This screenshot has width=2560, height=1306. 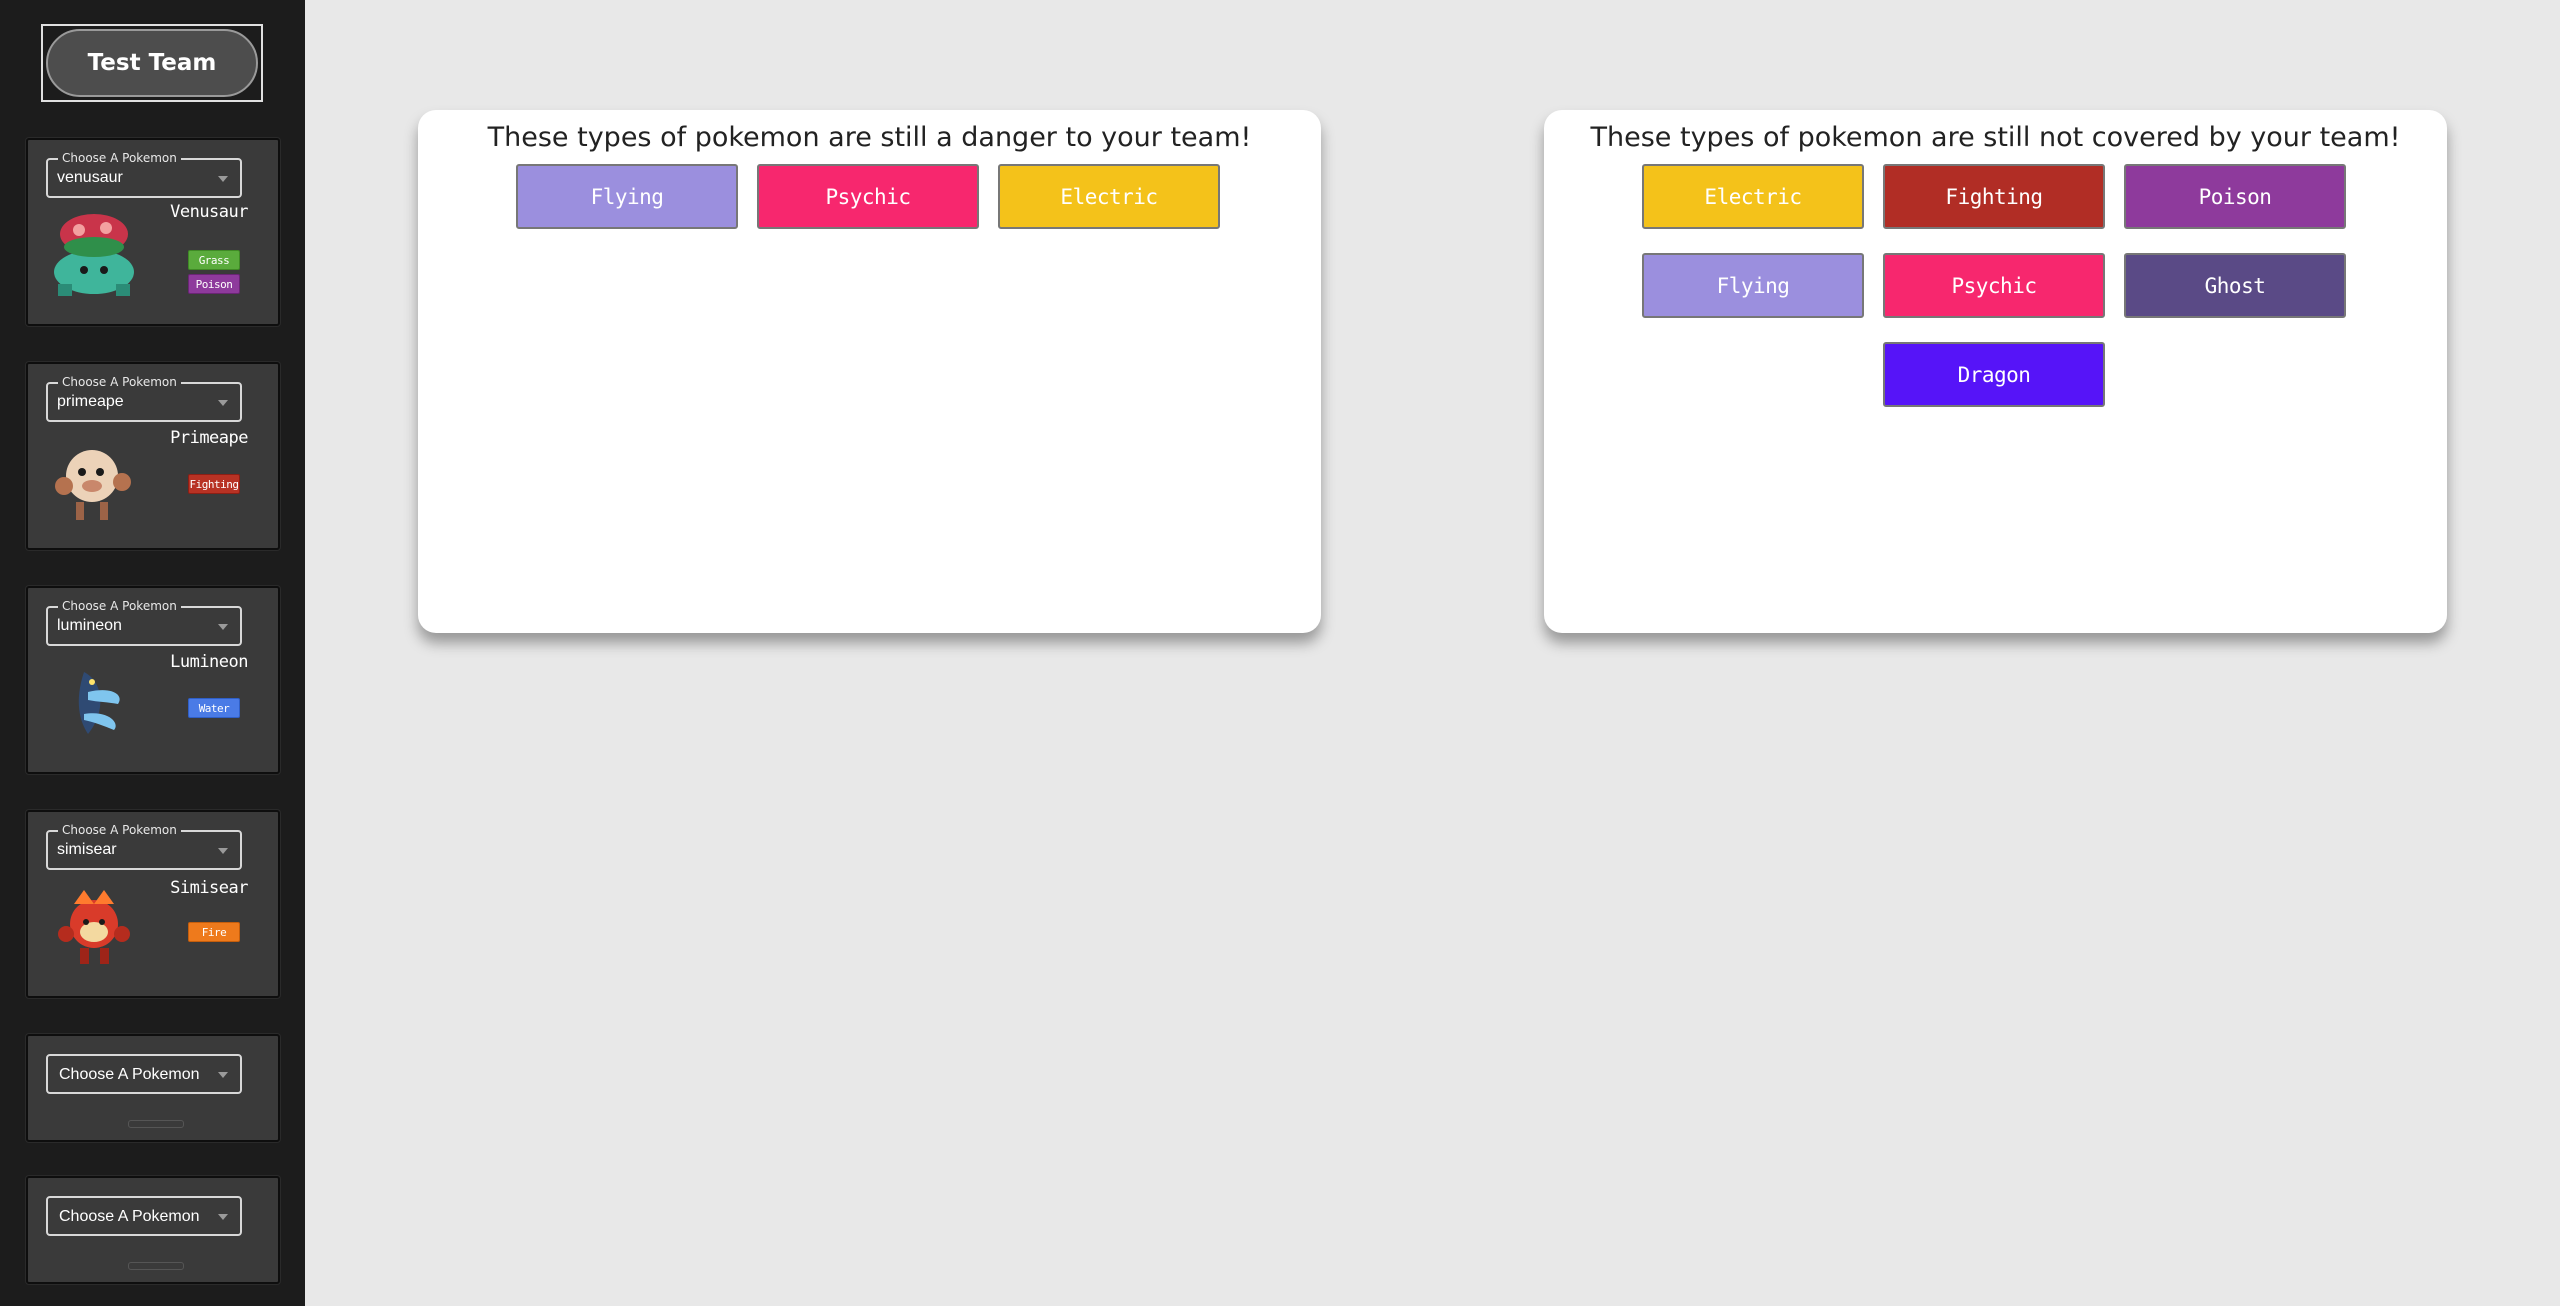 What do you see at coordinates (144, 174) in the screenshot?
I see `pokemon-select: Choose A Pokemon venusaur` at bounding box center [144, 174].